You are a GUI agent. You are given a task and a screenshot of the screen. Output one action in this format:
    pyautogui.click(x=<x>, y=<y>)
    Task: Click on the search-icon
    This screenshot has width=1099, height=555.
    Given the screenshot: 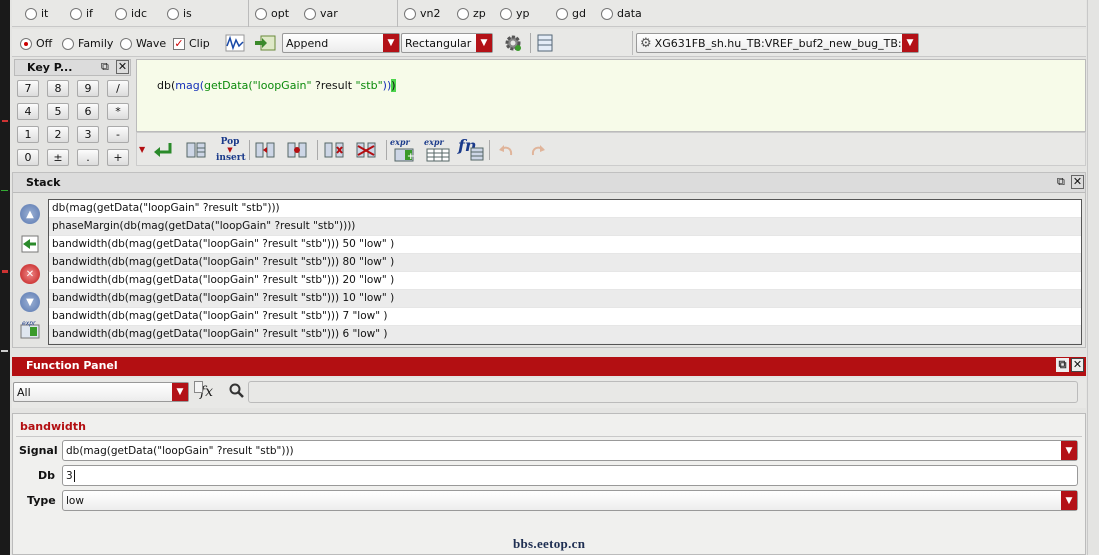 What is the action you would take?
    pyautogui.click(x=237, y=392)
    